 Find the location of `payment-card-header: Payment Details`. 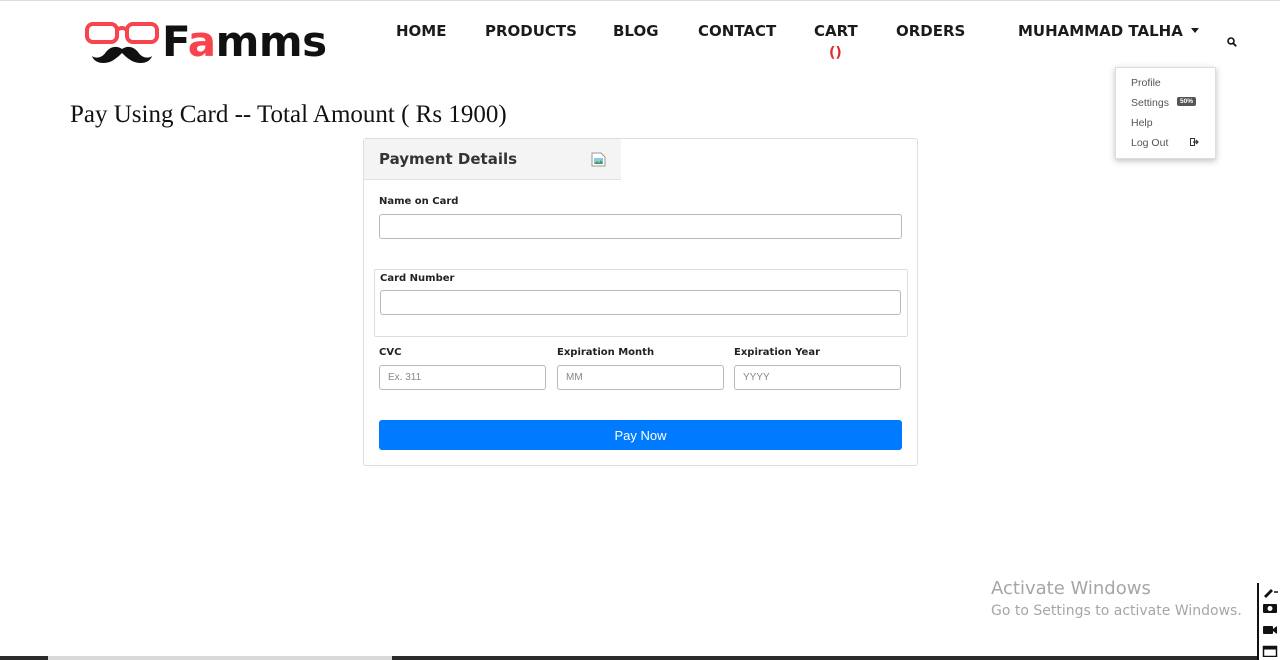

payment-card-header: Payment Details is located at coordinates (492, 159).